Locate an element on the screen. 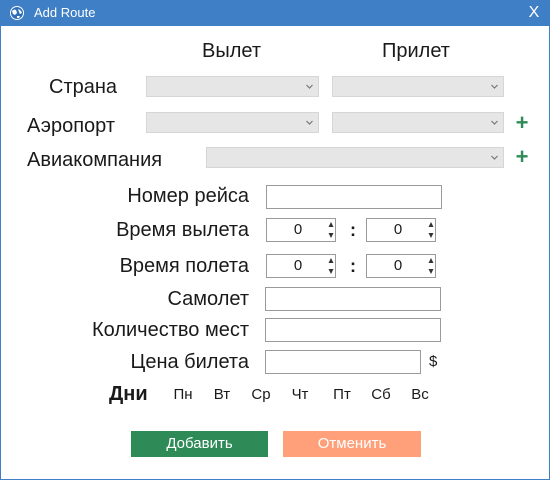 The width and height of the screenshot is (550, 480). price-input is located at coordinates (343, 362).